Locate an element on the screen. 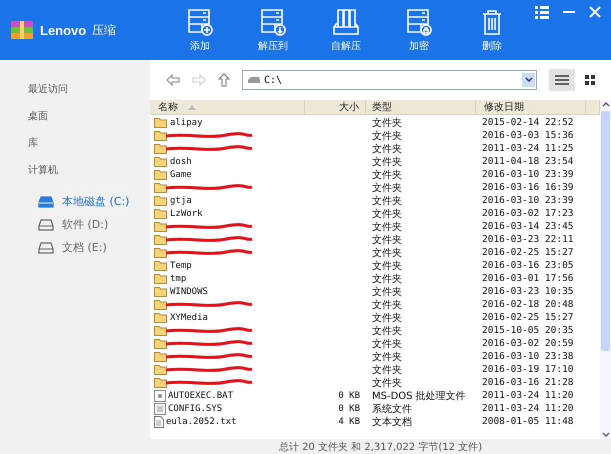  modified-date: 2015-10-05 20:35 is located at coordinates (528, 330).